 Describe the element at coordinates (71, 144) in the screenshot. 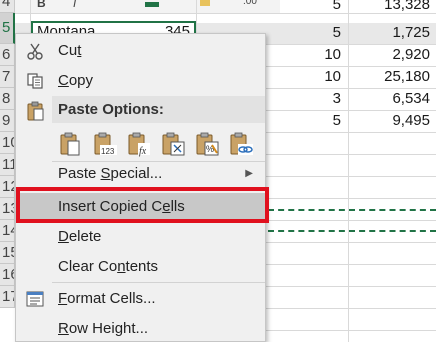

I see `paste-icon` at that location.